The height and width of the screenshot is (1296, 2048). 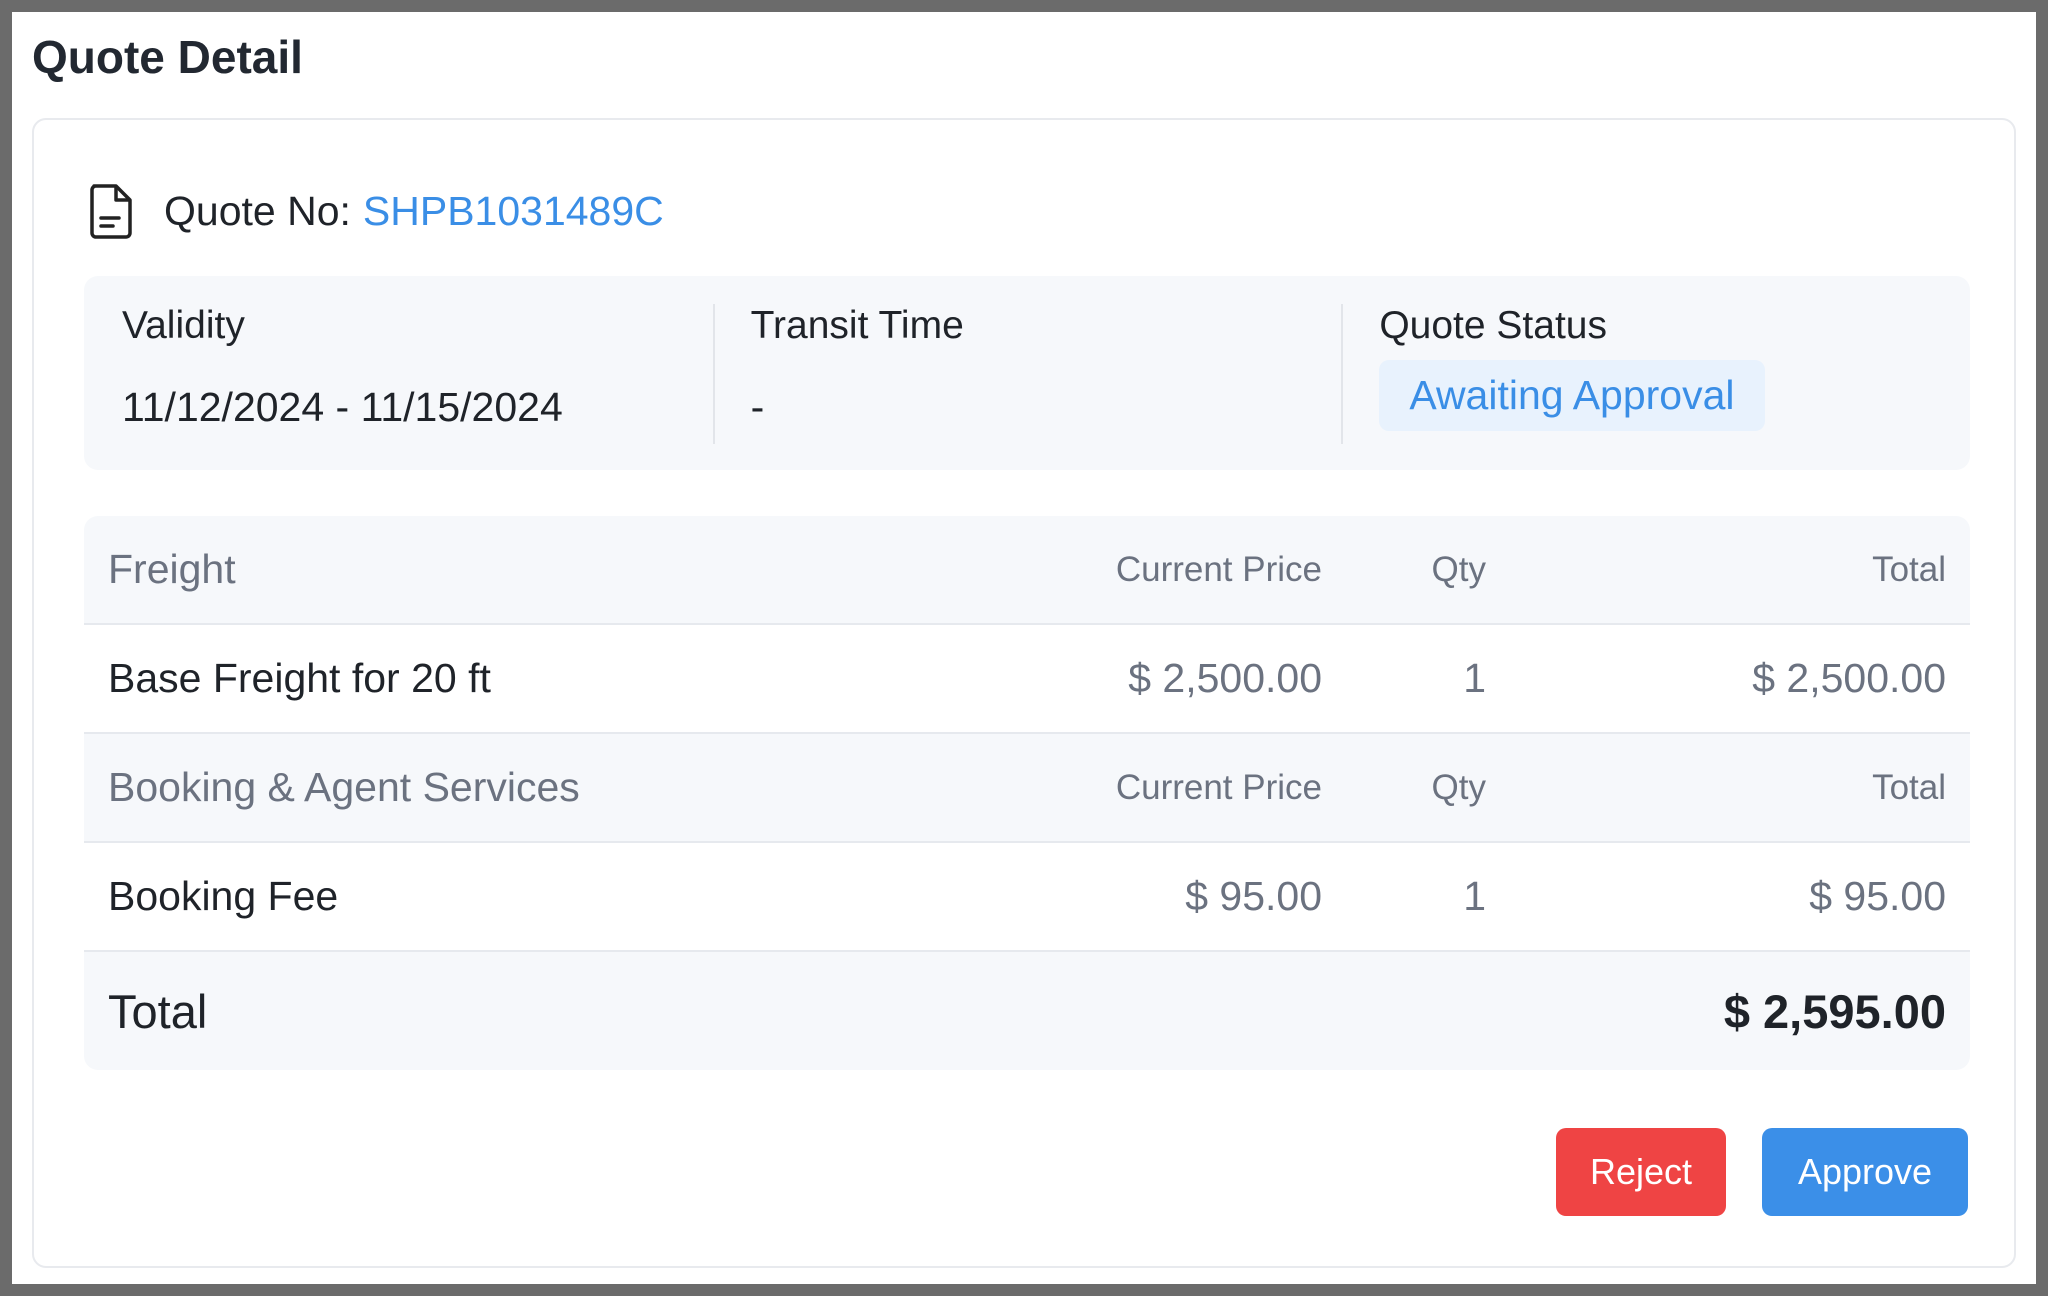 What do you see at coordinates (172, 569) in the screenshot?
I see `section-name: Freight` at bounding box center [172, 569].